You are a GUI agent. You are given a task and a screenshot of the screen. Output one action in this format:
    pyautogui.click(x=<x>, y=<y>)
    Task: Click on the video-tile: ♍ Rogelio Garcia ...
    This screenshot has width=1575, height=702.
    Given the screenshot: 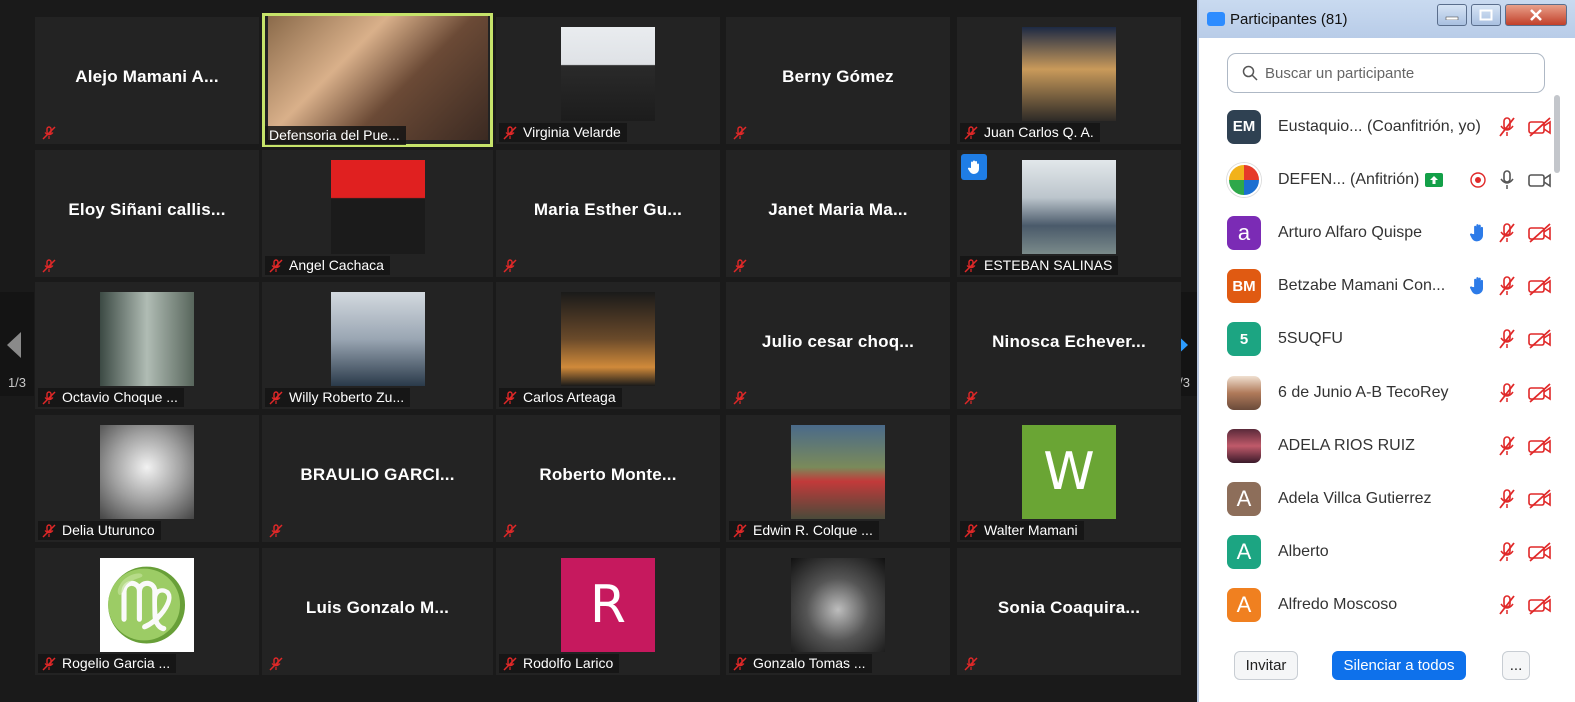 What is the action you would take?
    pyautogui.click(x=147, y=611)
    